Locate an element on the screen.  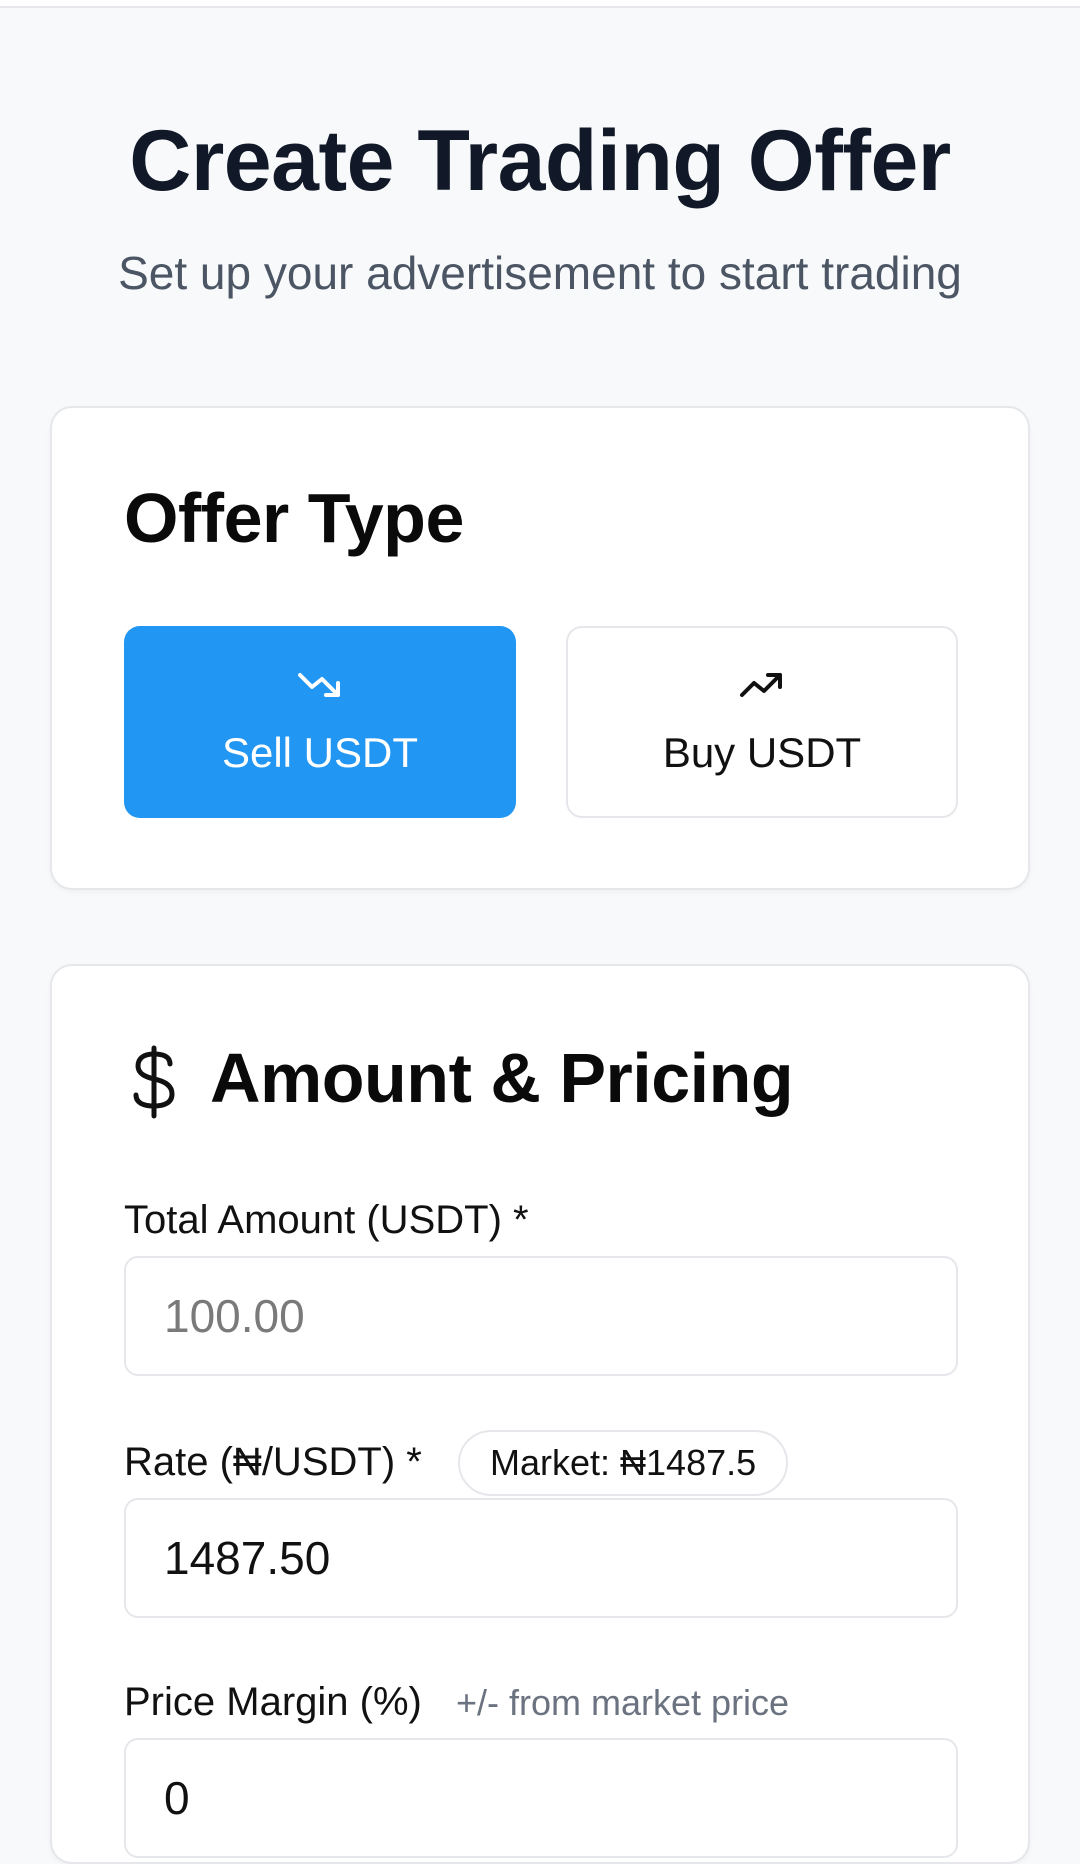
amount-pricing-title: Amount & Pricing is located at coordinates (502, 1078).